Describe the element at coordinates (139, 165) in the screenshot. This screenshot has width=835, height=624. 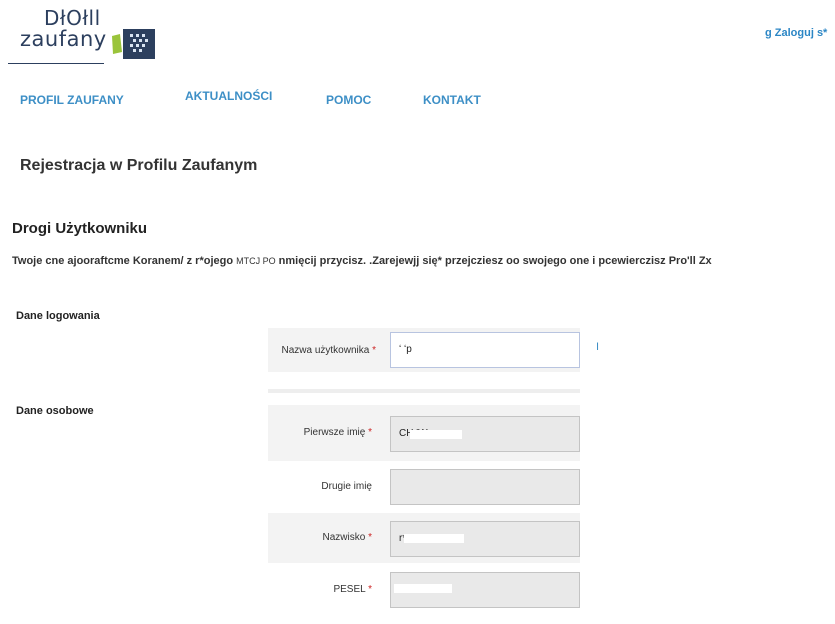
I see `page-title: Rejestracja w Profilu Zaufanym` at that location.